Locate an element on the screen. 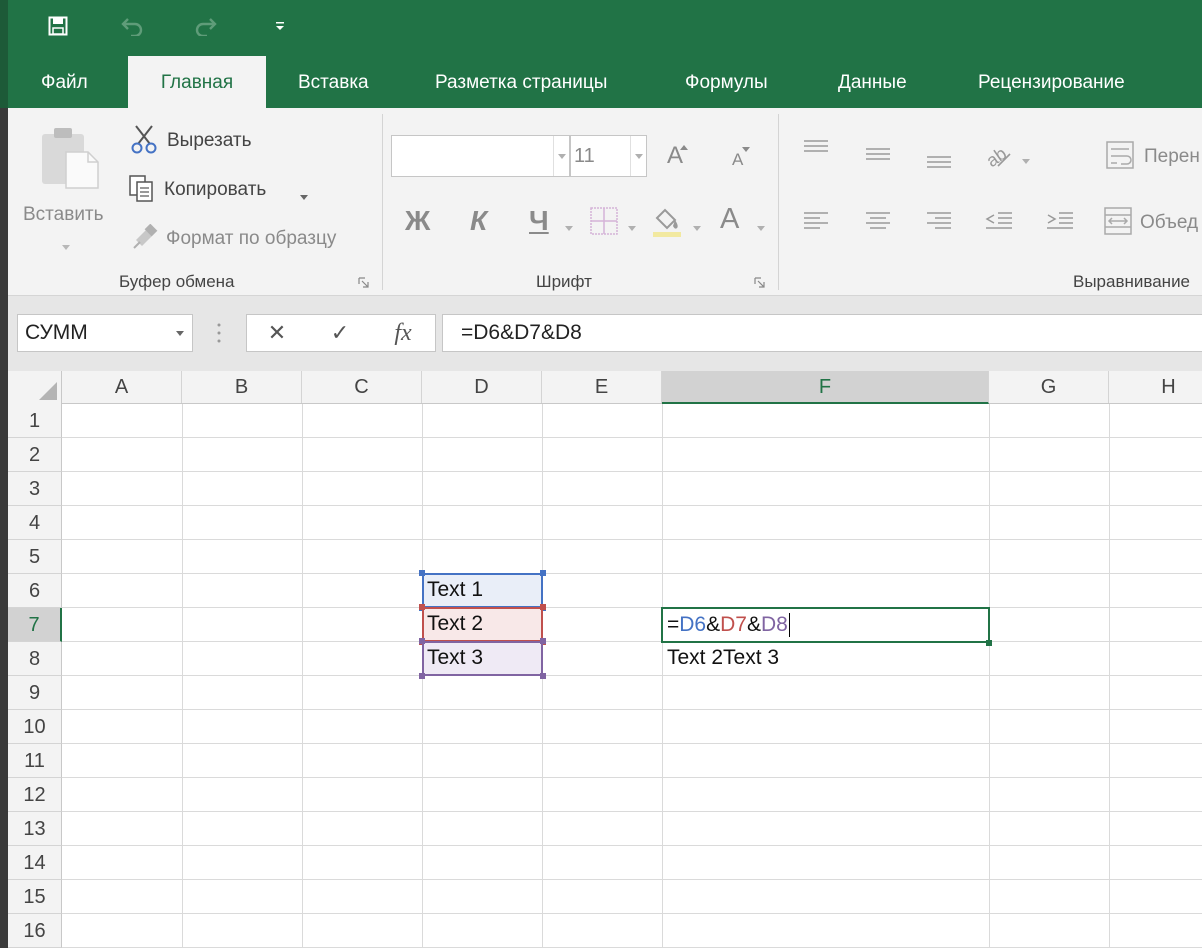 The image size is (1202, 948). row-header-11: 11 is located at coordinates (35, 761).